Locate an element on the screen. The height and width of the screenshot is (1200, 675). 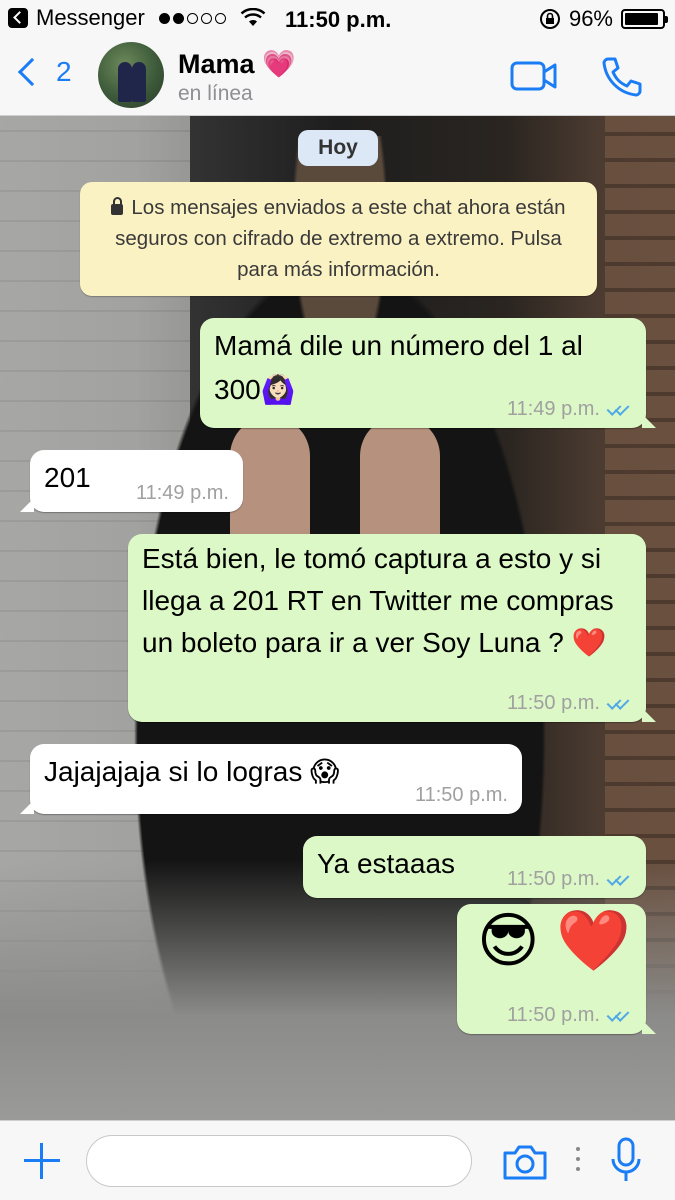
phone-icon is located at coordinates (622, 76).